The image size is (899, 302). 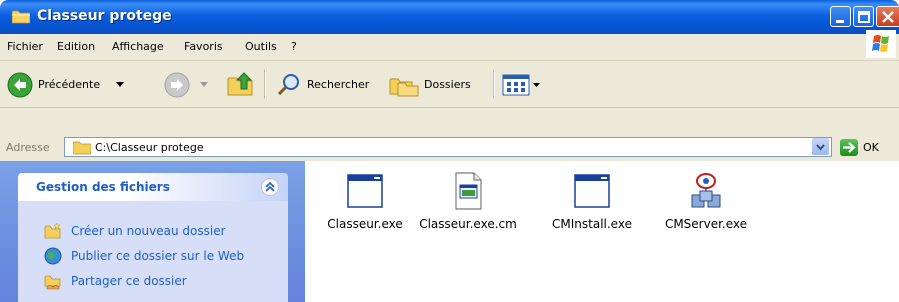 I want to click on back-button: Précédente, so click(x=76, y=85).